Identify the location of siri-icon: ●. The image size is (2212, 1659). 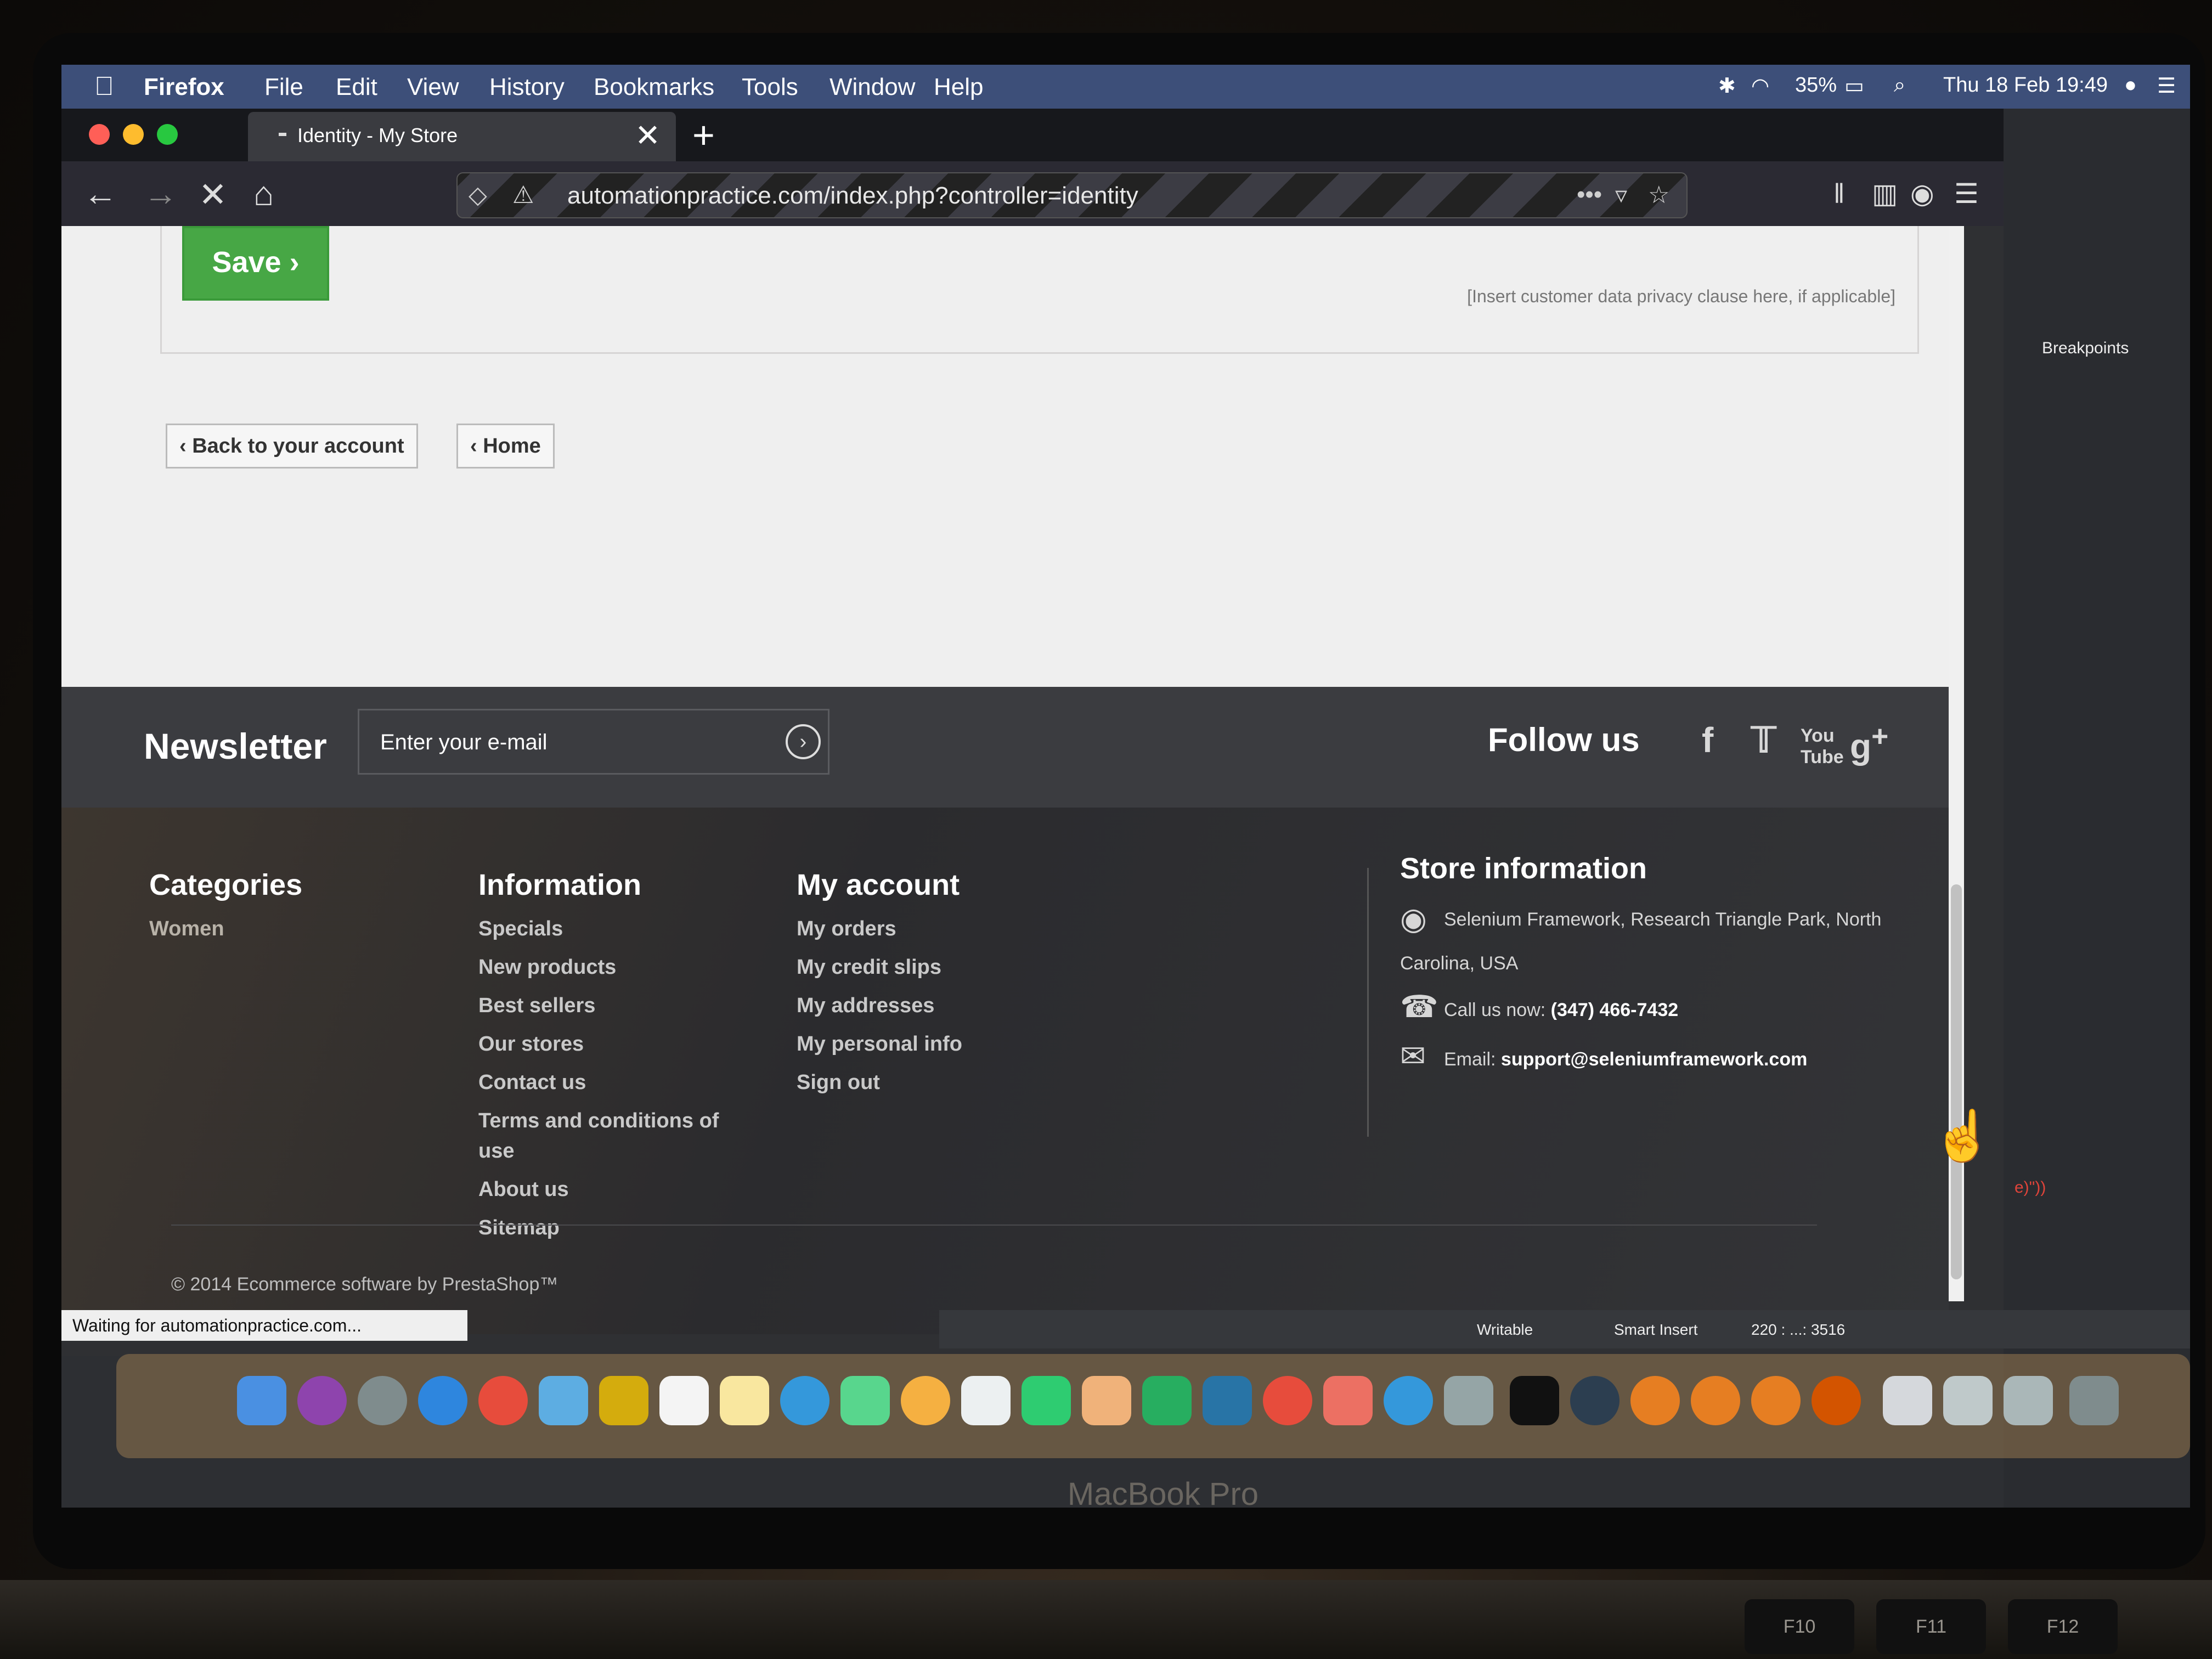
(2131, 85).